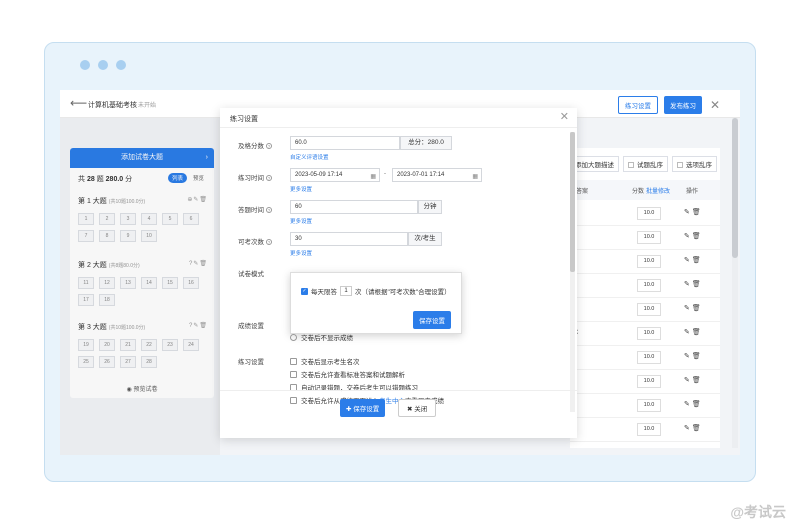 This screenshot has width=800, height=530. Describe the element at coordinates (346, 291) in the screenshot. I see `daily-limit-input: 1` at that location.